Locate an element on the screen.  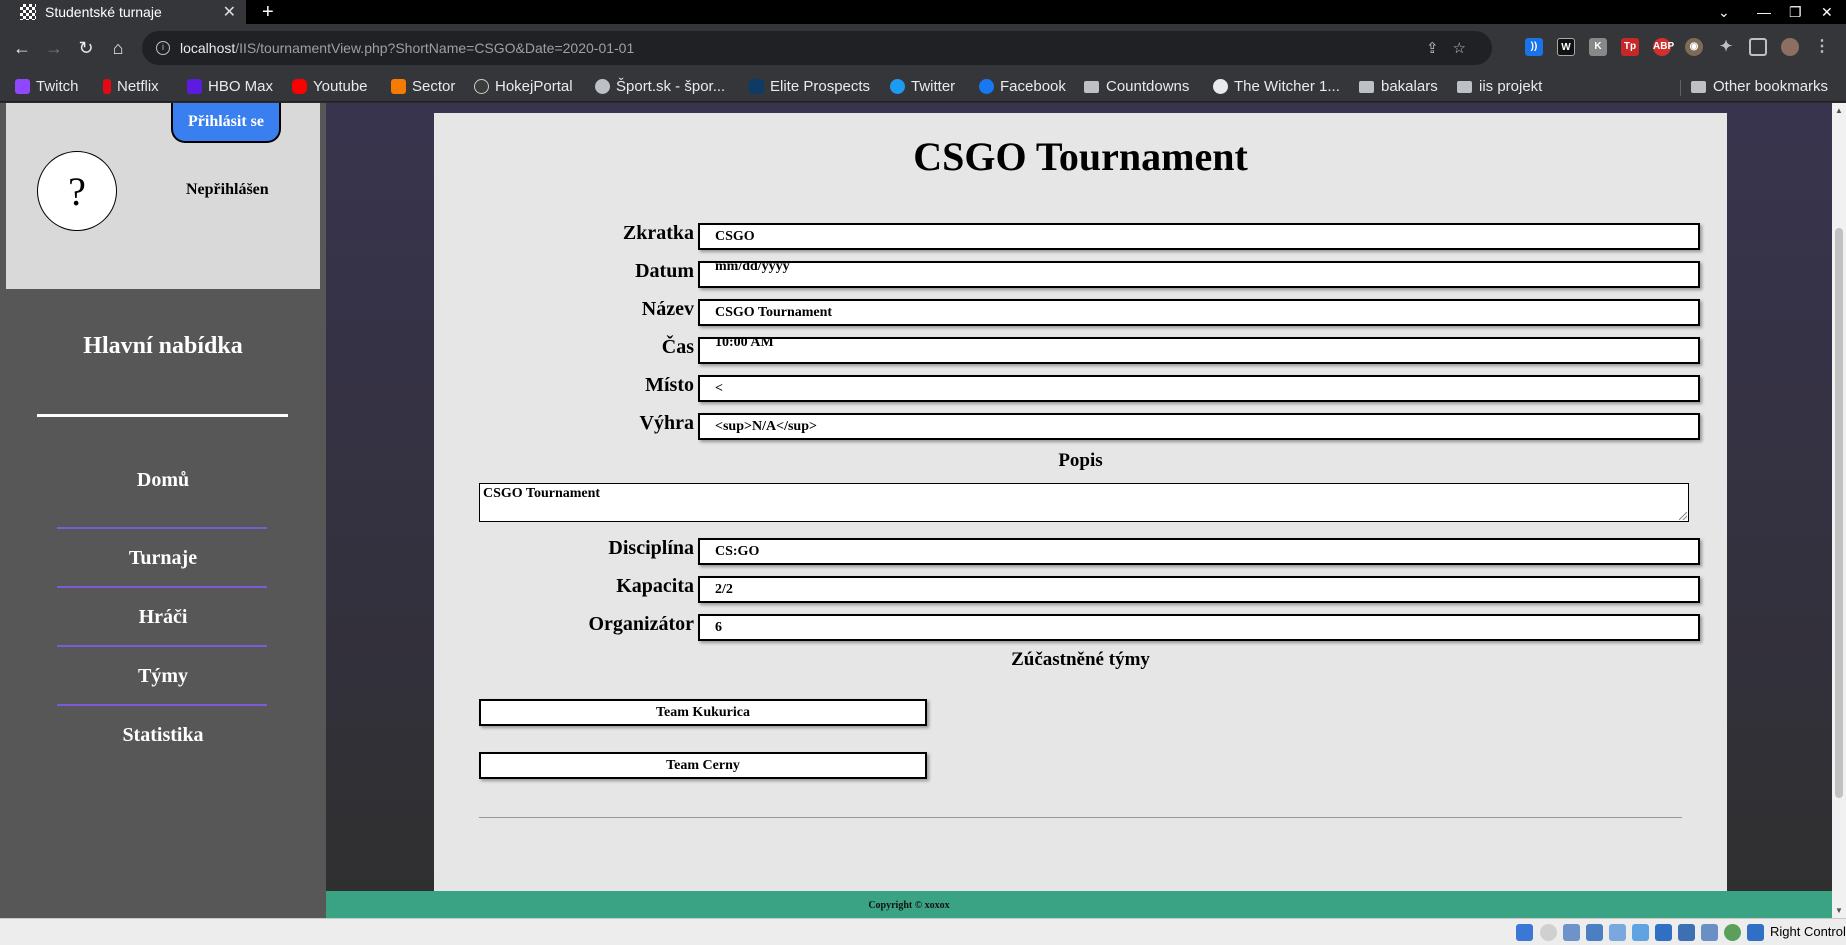
netflix-icon is located at coordinates (107, 86).